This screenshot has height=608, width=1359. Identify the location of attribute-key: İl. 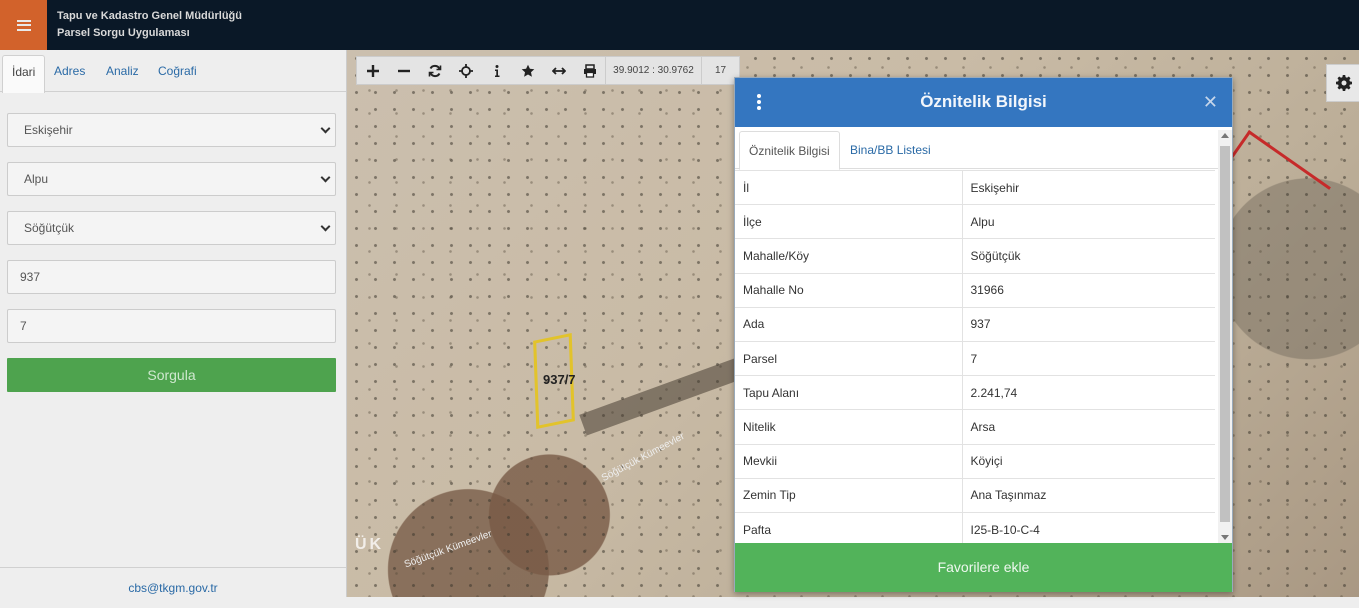
(849, 187).